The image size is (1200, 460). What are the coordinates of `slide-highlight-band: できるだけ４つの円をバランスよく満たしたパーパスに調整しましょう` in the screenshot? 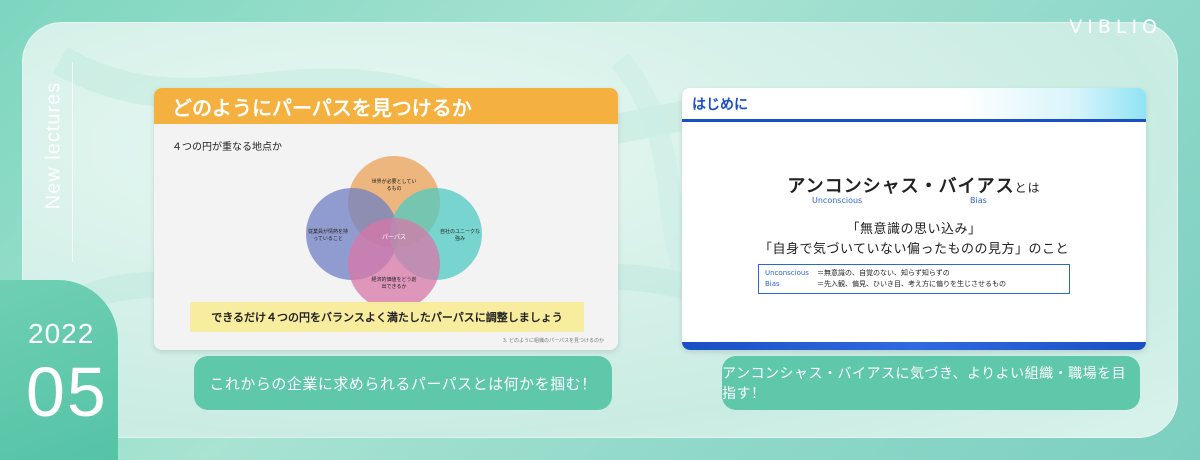 It's located at (387, 317).